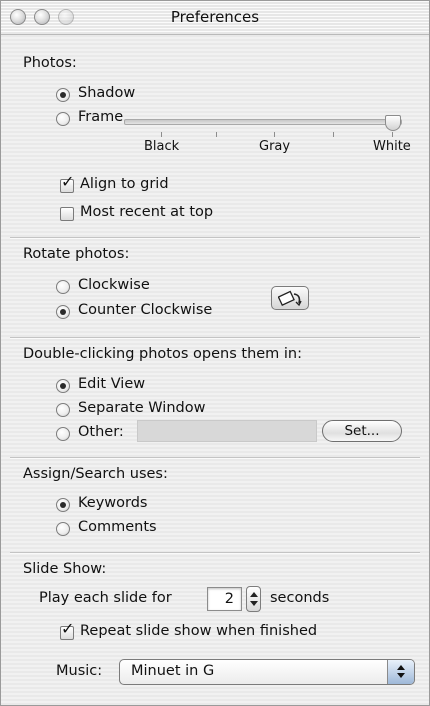  What do you see at coordinates (141, 408) in the screenshot?
I see `separate-window-label: Separate Window` at bounding box center [141, 408].